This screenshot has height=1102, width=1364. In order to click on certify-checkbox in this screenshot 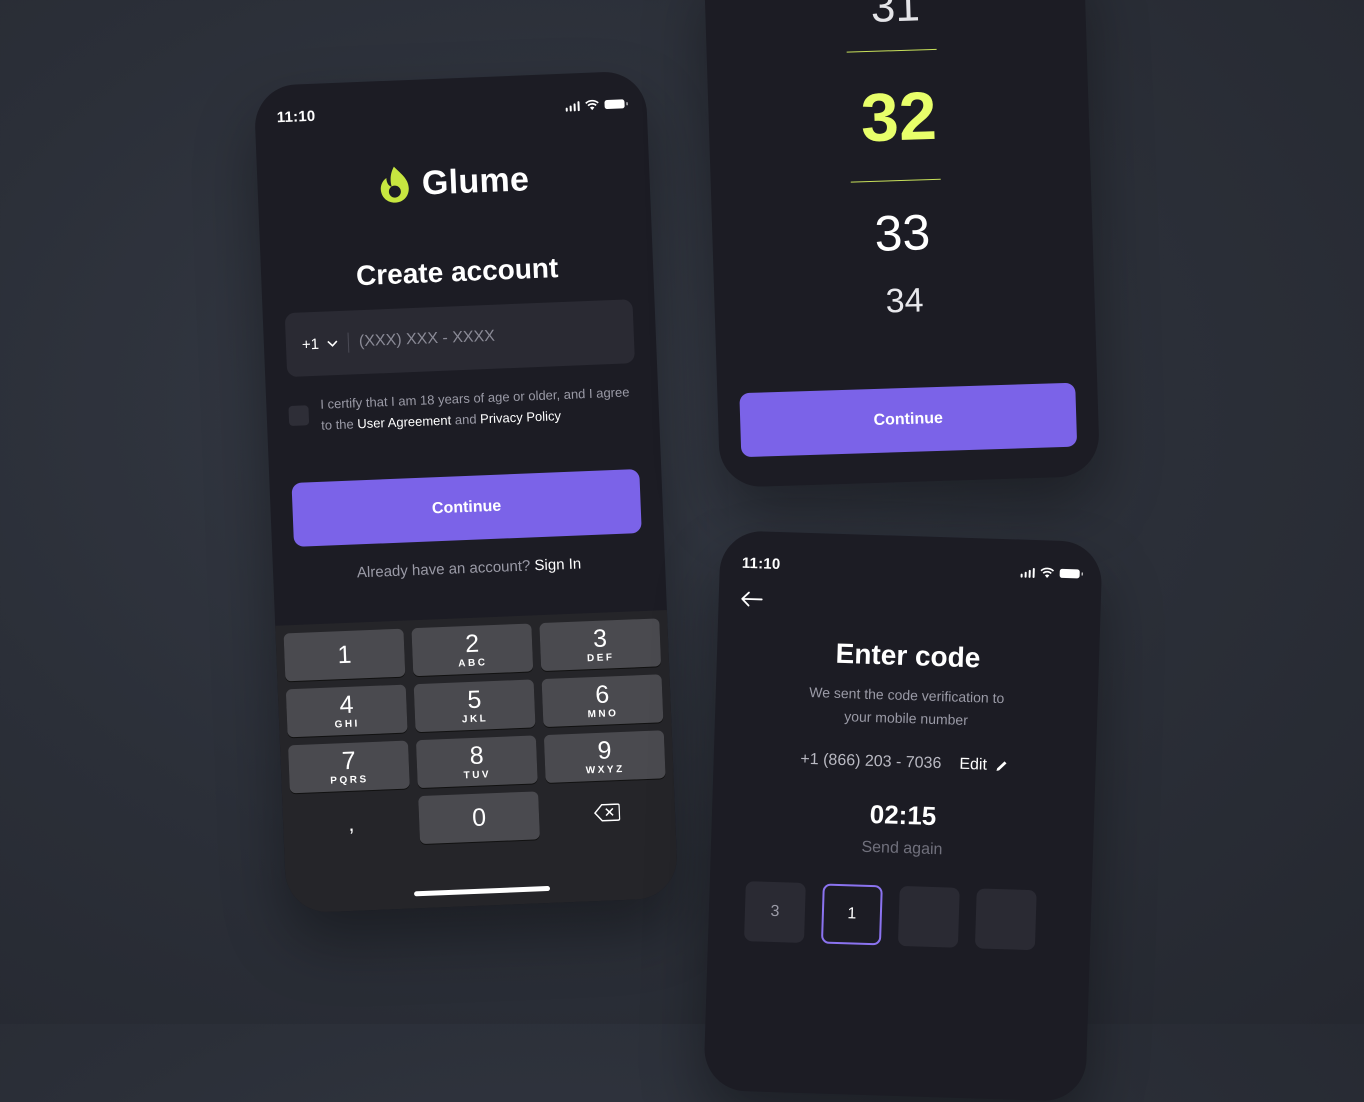, I will do `click(299, 416)`.